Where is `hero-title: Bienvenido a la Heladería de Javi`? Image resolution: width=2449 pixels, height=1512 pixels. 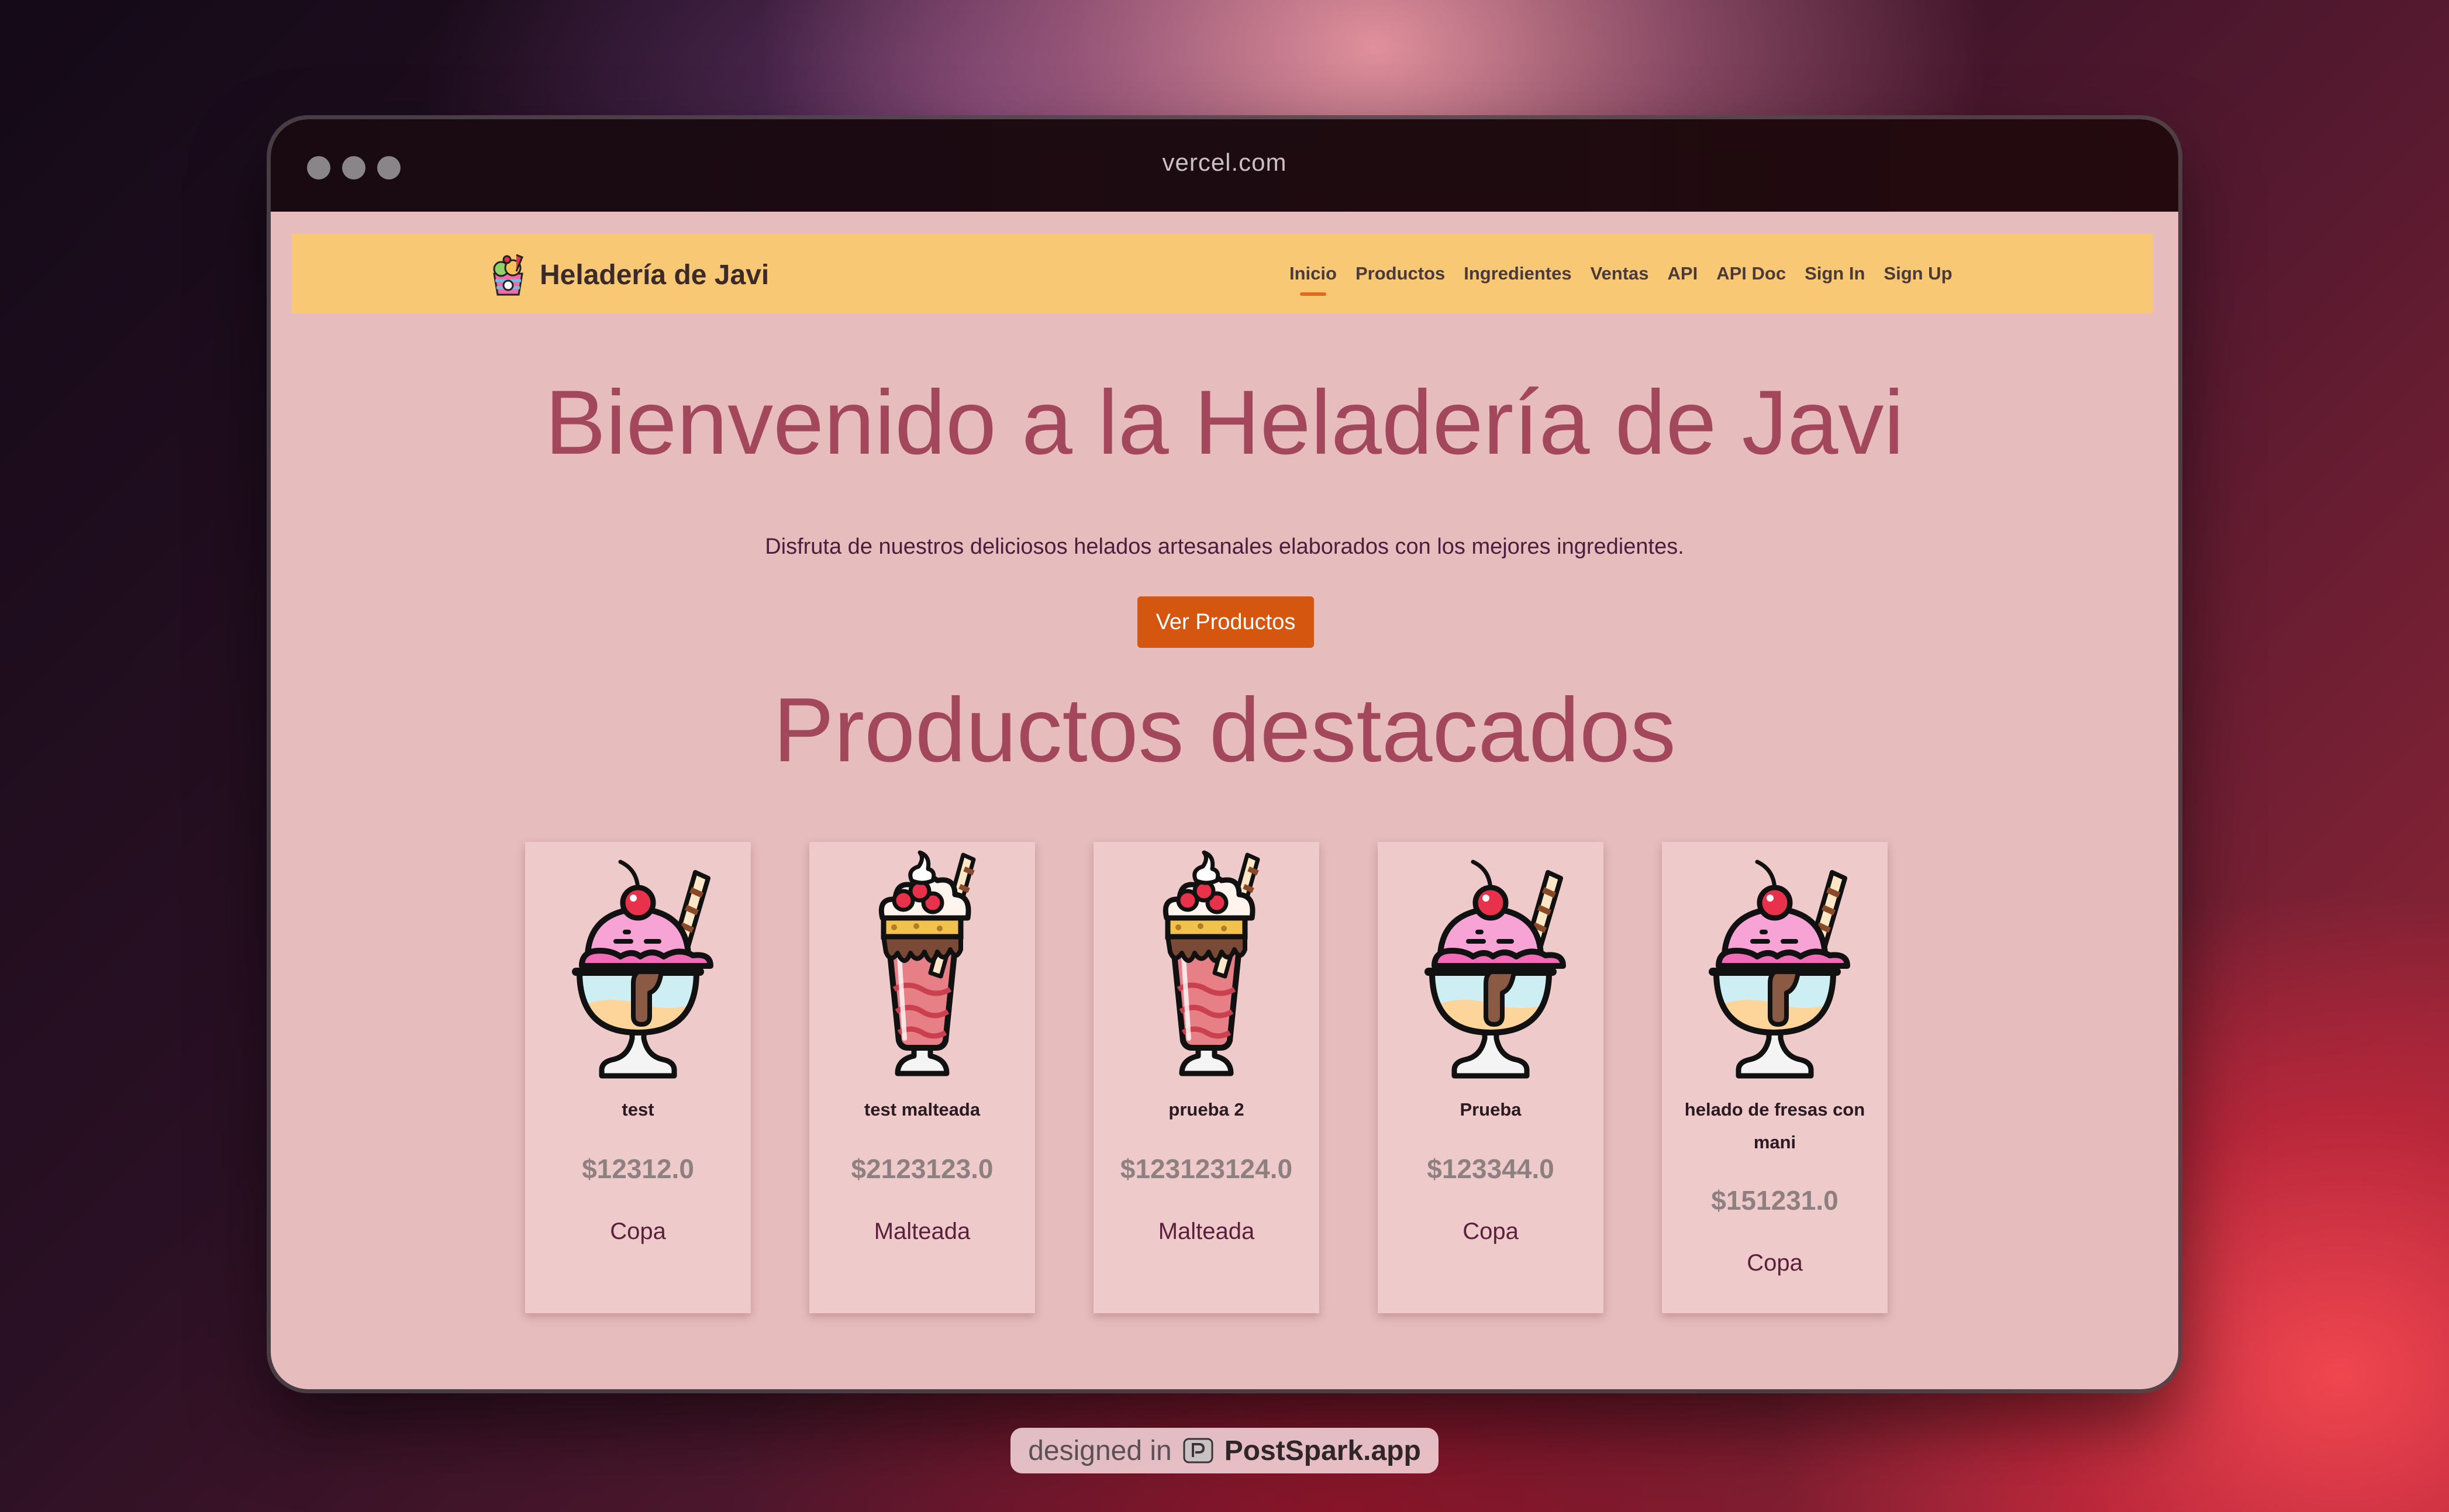 hero-title: Bienvenido a la Heladería de Javi is located at coordinates (1224, 423).